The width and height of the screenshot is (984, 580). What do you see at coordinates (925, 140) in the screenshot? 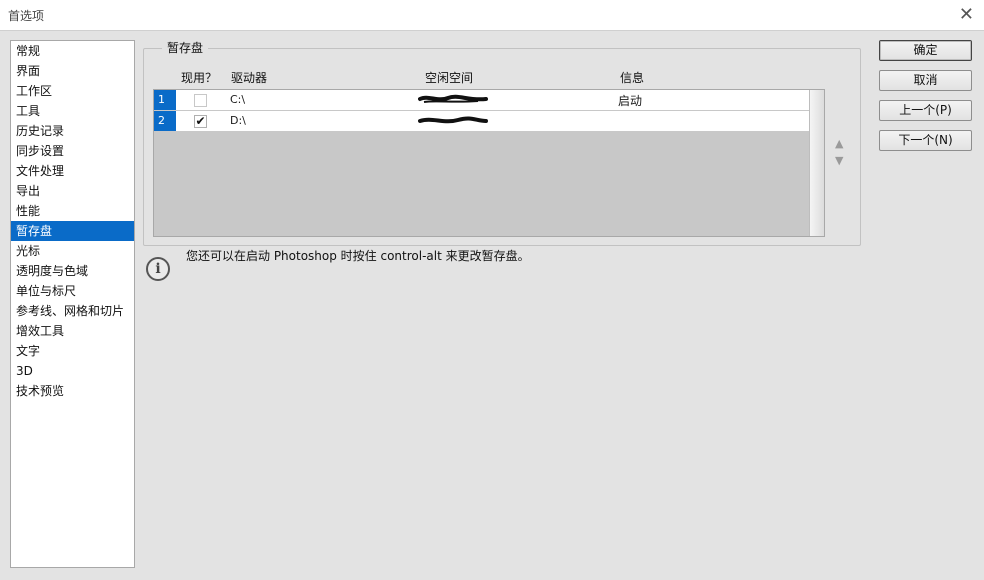
I see `next-button: 下一个(N)` at bounding box center [925, 140].